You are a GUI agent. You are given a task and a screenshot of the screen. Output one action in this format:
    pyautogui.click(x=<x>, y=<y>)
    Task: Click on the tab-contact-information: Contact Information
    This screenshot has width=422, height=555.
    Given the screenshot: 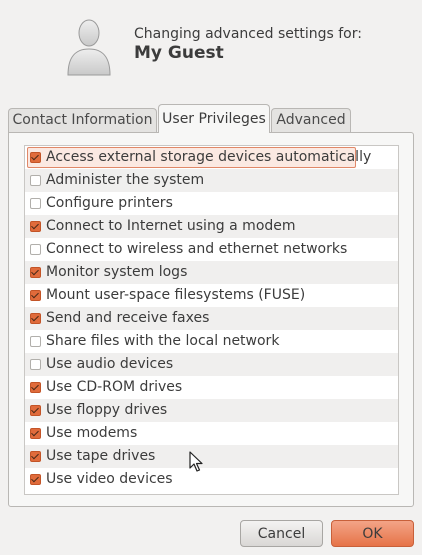 What is the action you would take?
    pyautogui.click(x=82, y=120)
    